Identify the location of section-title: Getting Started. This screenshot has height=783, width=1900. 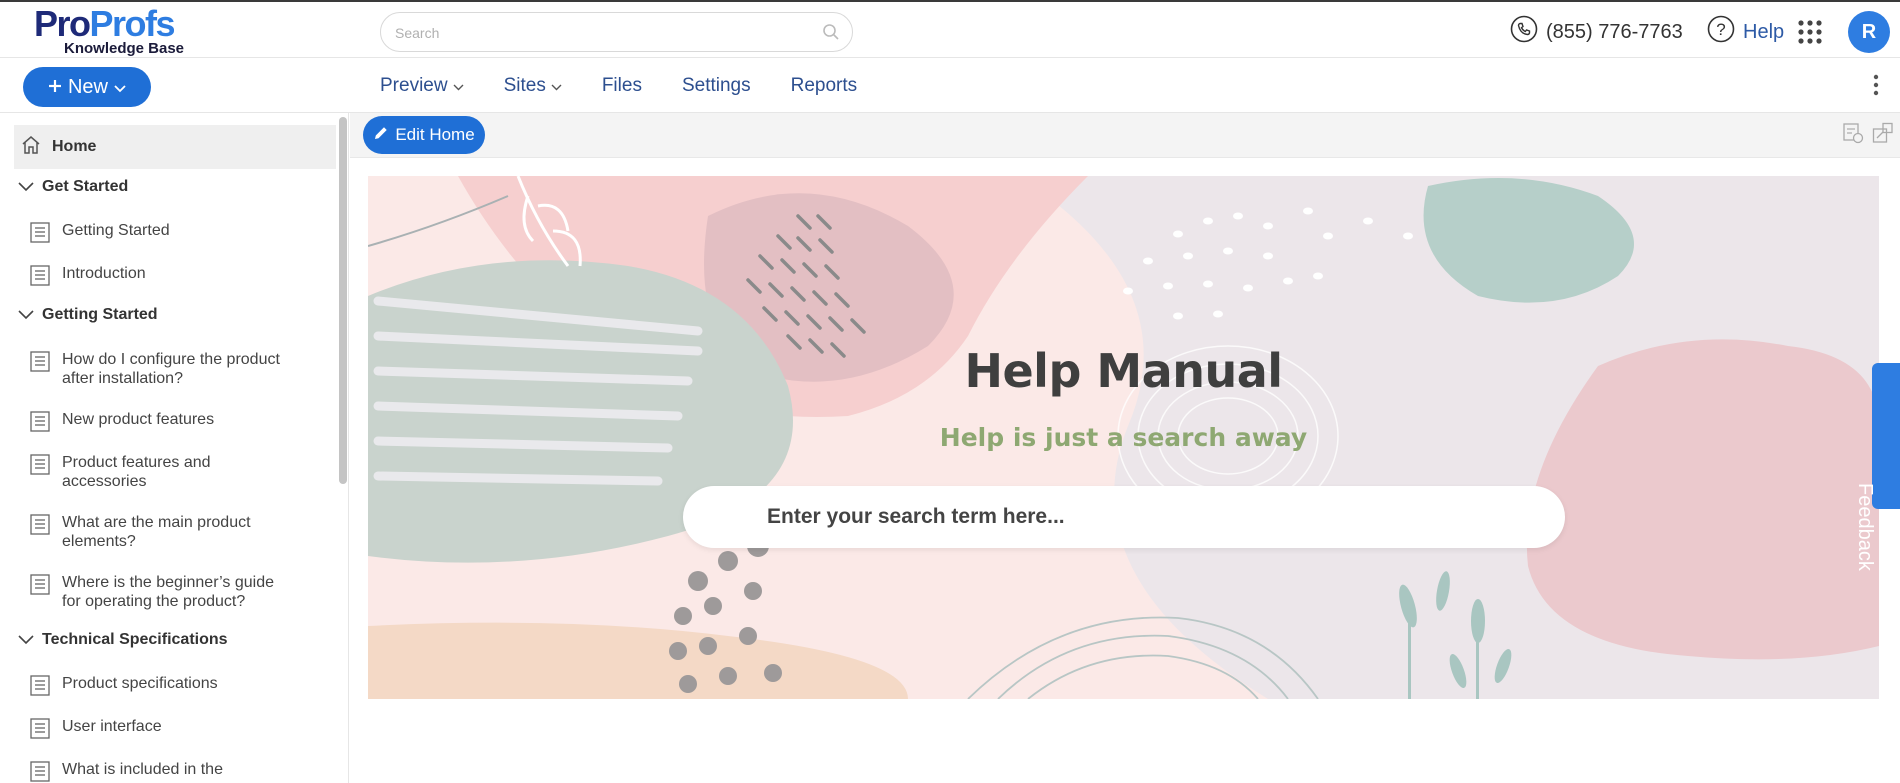
(100, 314).